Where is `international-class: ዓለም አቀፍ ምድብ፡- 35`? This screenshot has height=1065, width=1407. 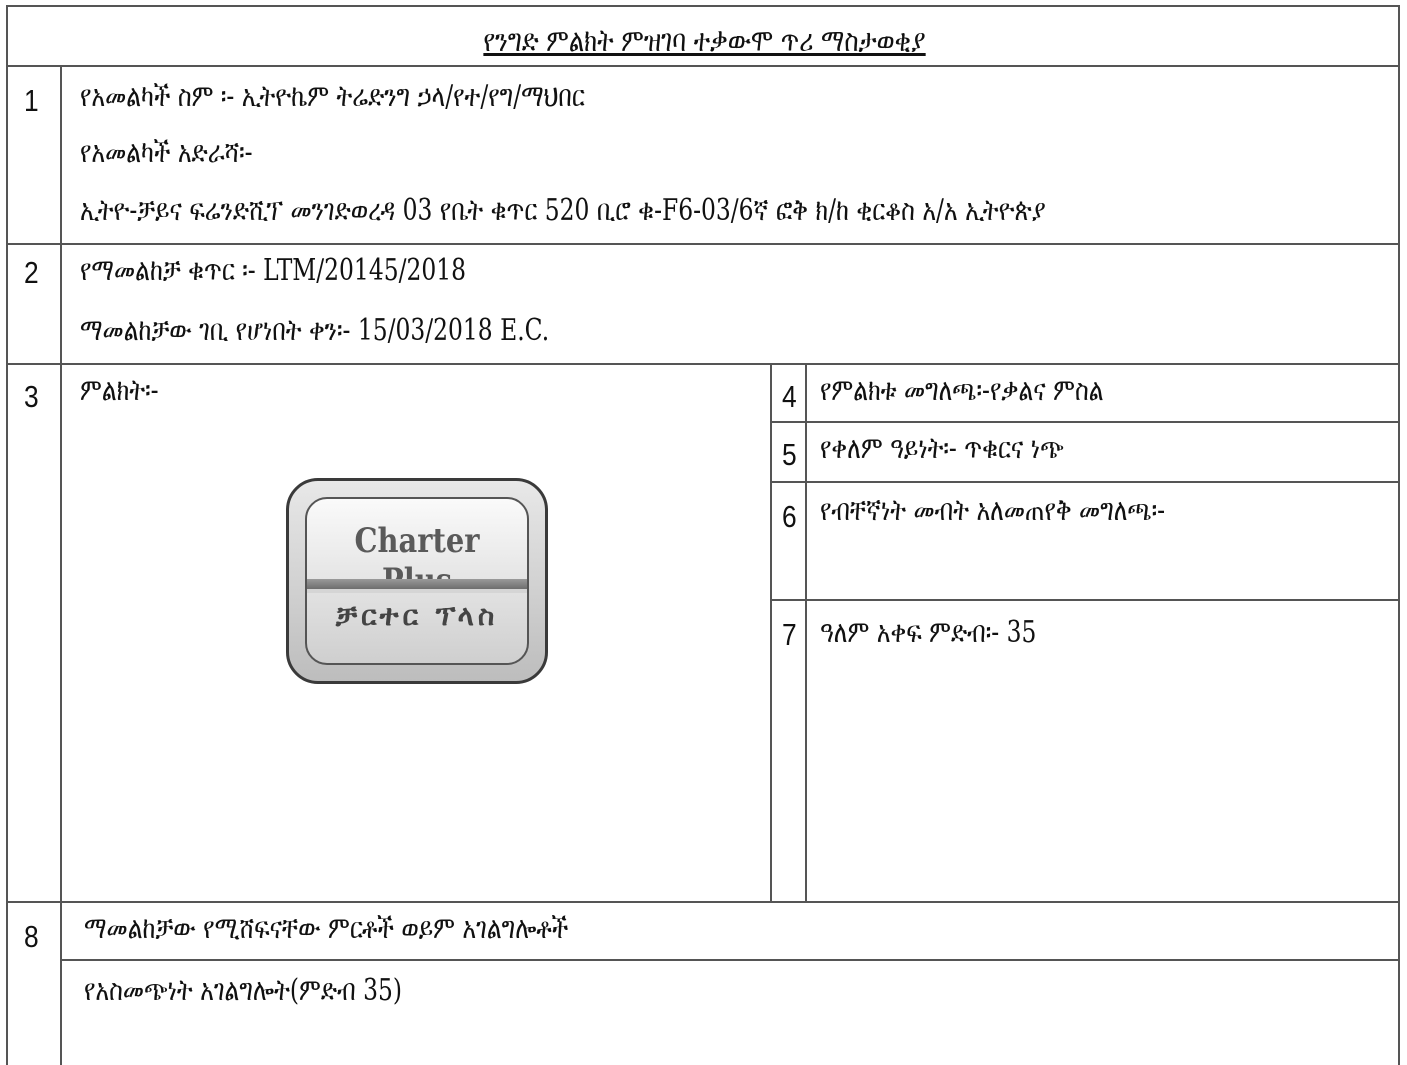 international-class: ዓለም አቀፍ ምድብ፡- 35 is located at coordinates (928, 632).